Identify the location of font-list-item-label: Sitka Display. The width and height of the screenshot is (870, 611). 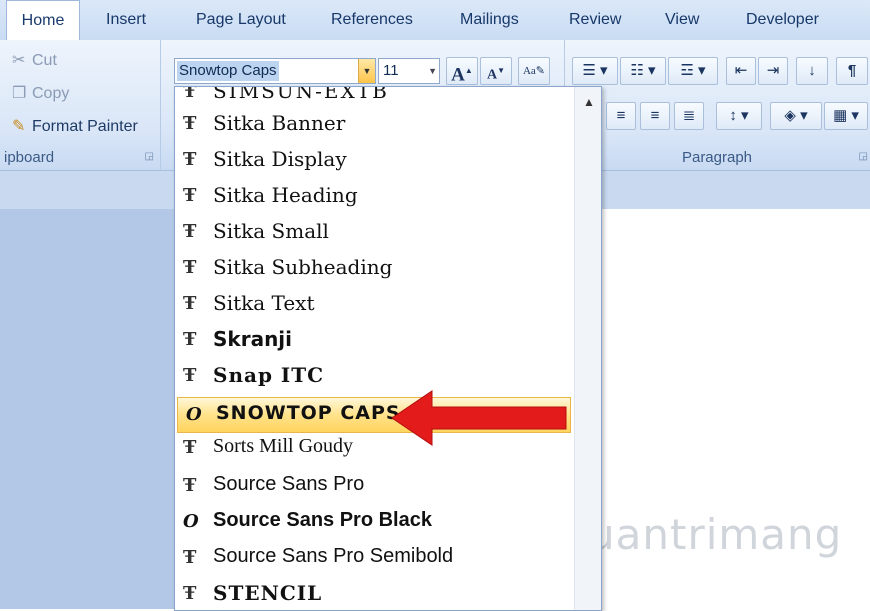
(280, 159).